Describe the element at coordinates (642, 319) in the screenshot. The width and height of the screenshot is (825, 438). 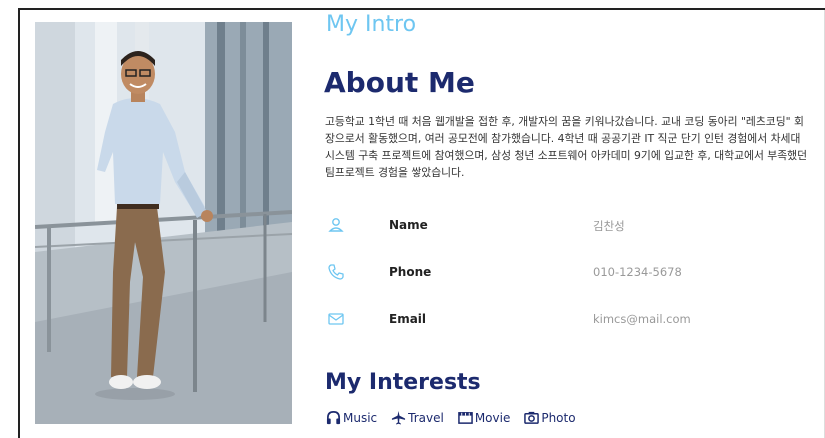
I see `email-value: kimcs@mail.com` at that location.